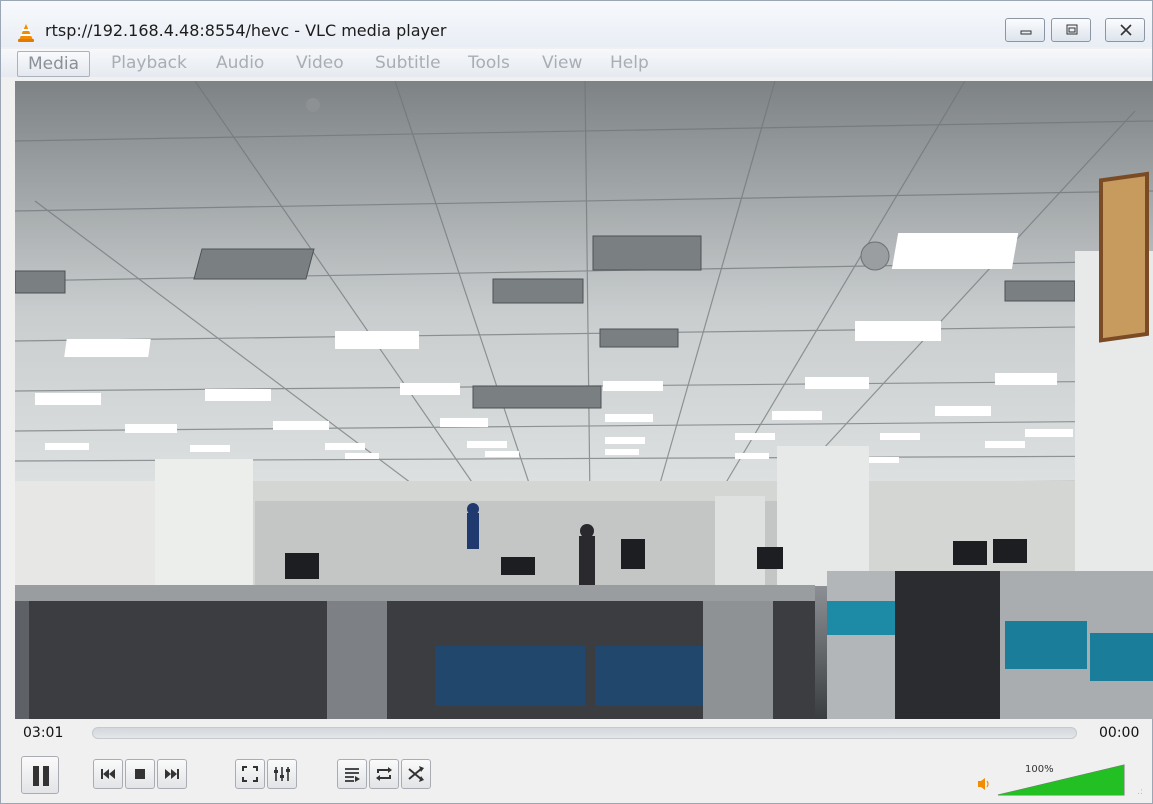 The height and width of the screenshot is (804, 1153). What do you see at coordinates (408, 63) in the screenshot?
I see `menu-subtitle: Subtitle` at bounding box center [408, 63].